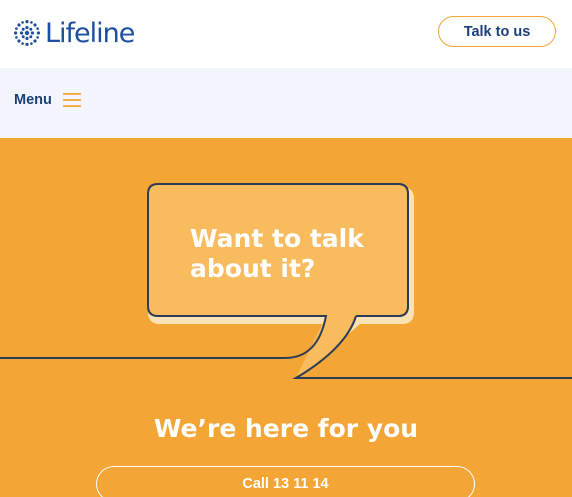 This screenshot has width=572, height=497. I want to click on nav-bar: Menu, so click(286, 103).